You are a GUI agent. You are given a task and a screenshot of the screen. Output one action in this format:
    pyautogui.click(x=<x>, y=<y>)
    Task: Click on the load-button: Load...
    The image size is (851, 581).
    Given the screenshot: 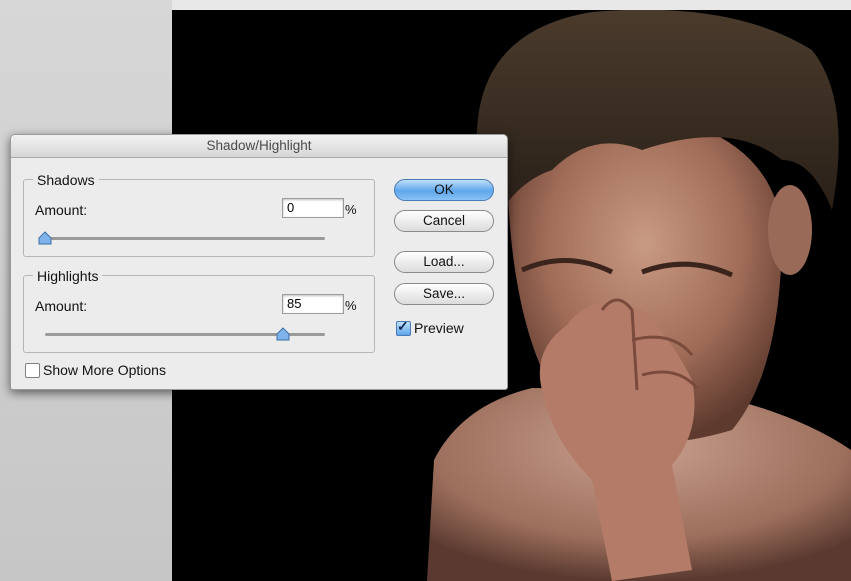 What is the action you would take?
    pyautogui.click(x=444, y=262)
    